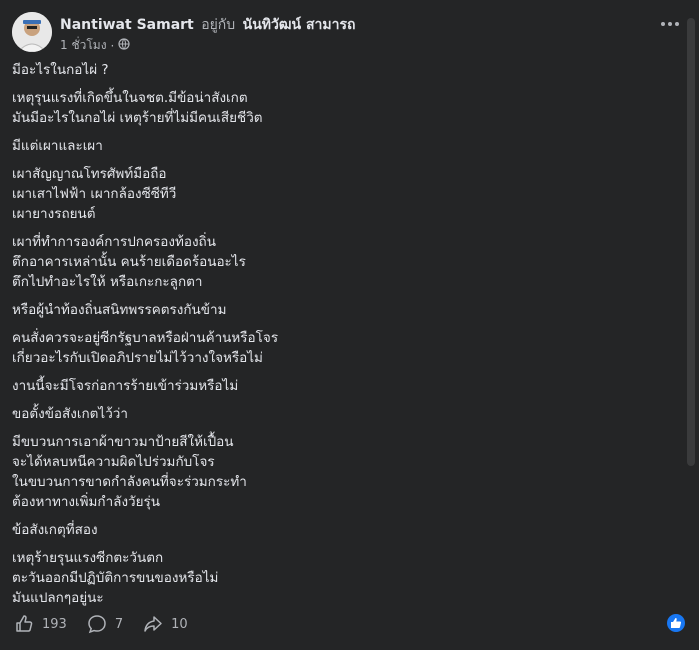 This screenshot has height=650, width=699. What do you see at coordinates (55, 530) in the screenshot?
I see `post-text-line: ข้อสังเกตุที่สอง` at bounding box center [55, 530].